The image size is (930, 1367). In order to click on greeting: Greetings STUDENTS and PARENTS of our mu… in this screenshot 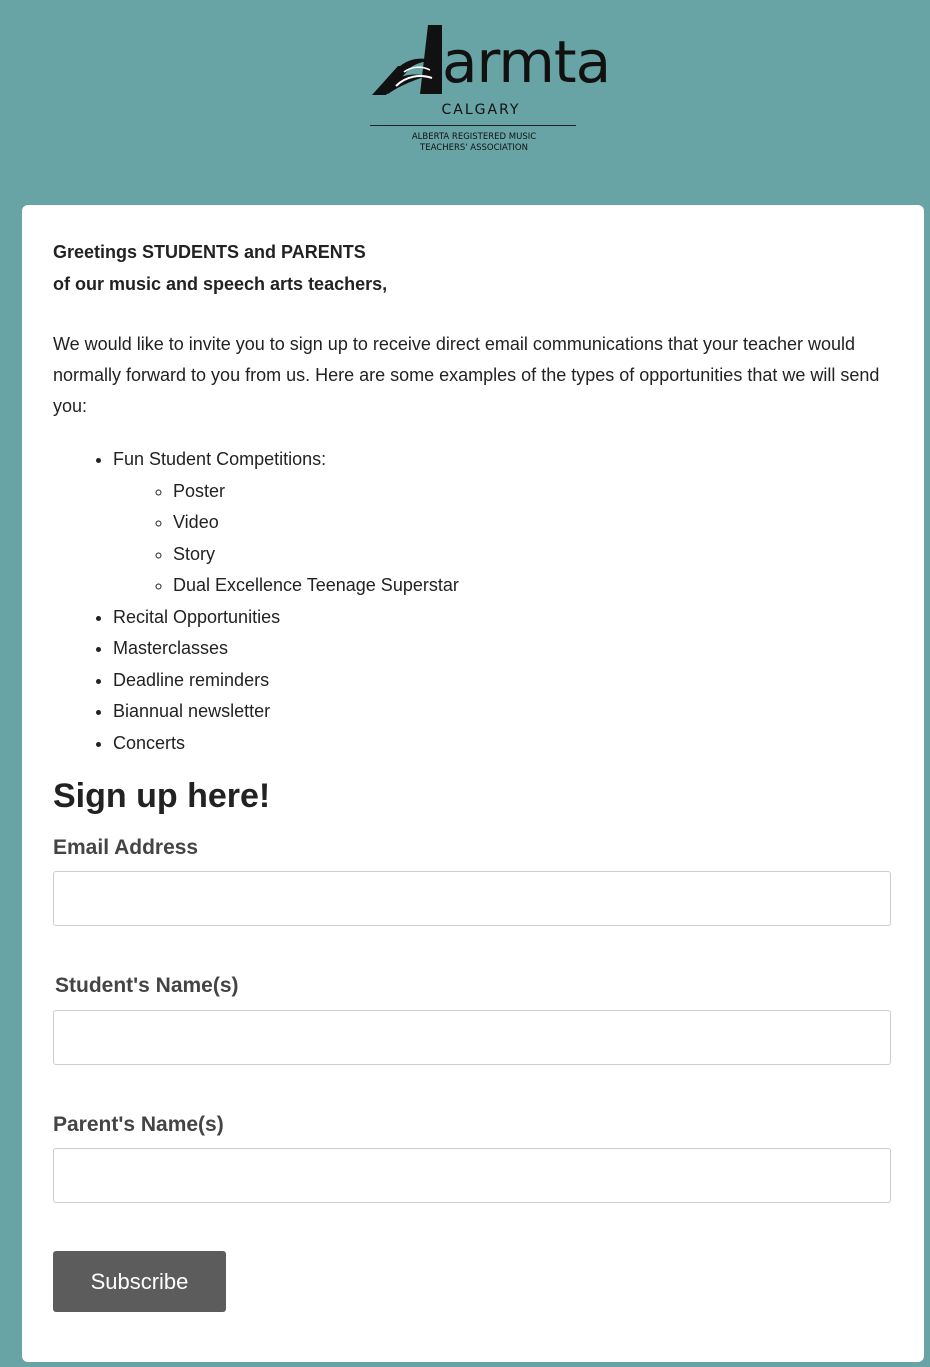, I will do `click(220, 268)`.